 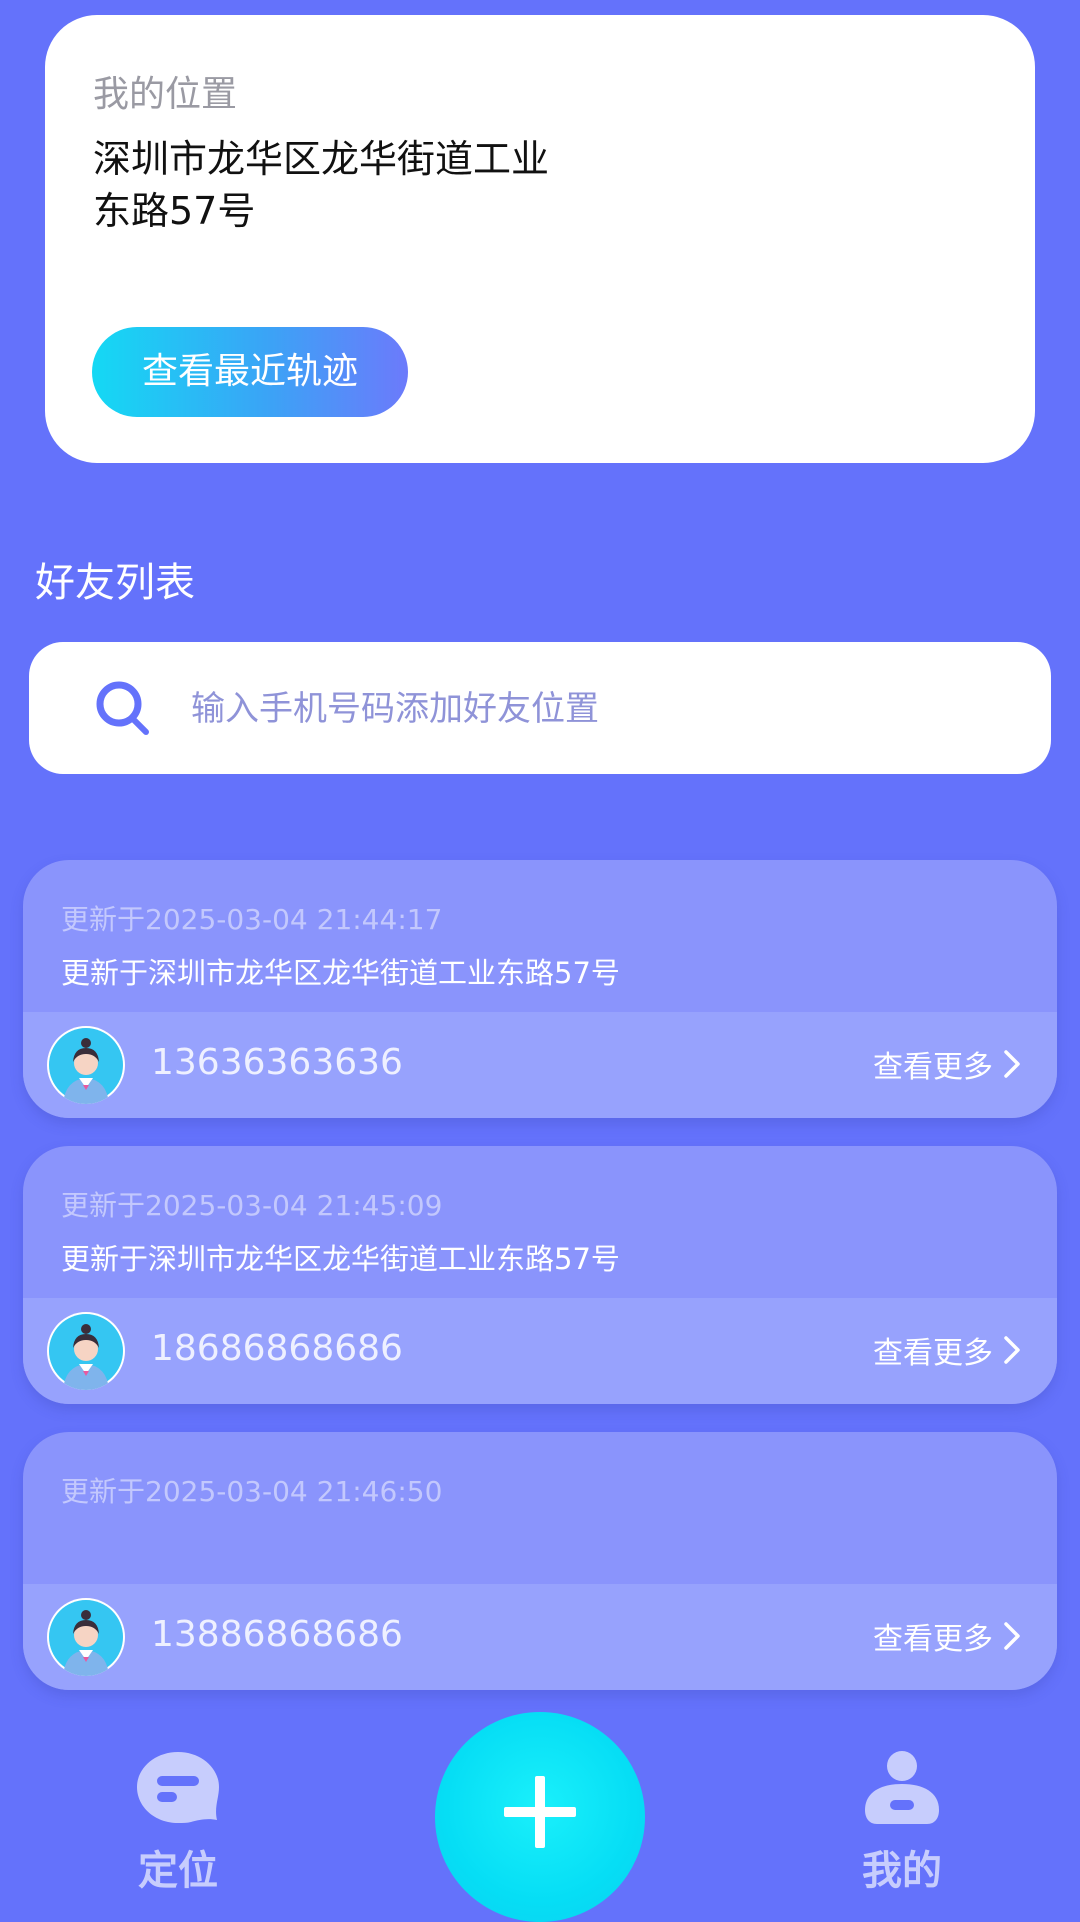 I want to click on nav-tab-locate: 定位, so click(x=178, y=1822).